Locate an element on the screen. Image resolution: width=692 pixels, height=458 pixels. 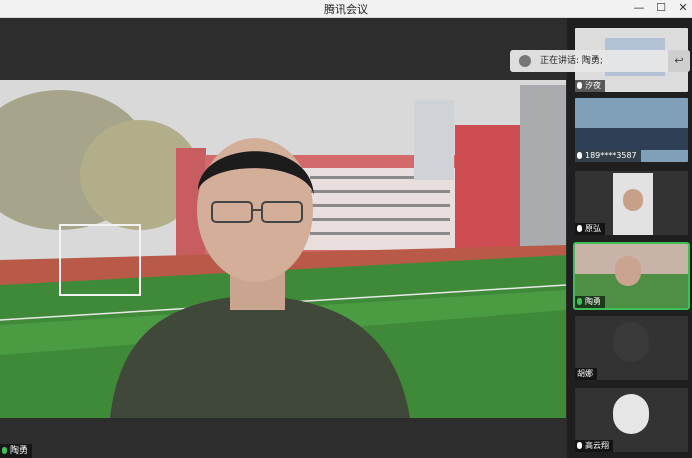
participant-name: 189****3587 is located at coordinates (611, 155).